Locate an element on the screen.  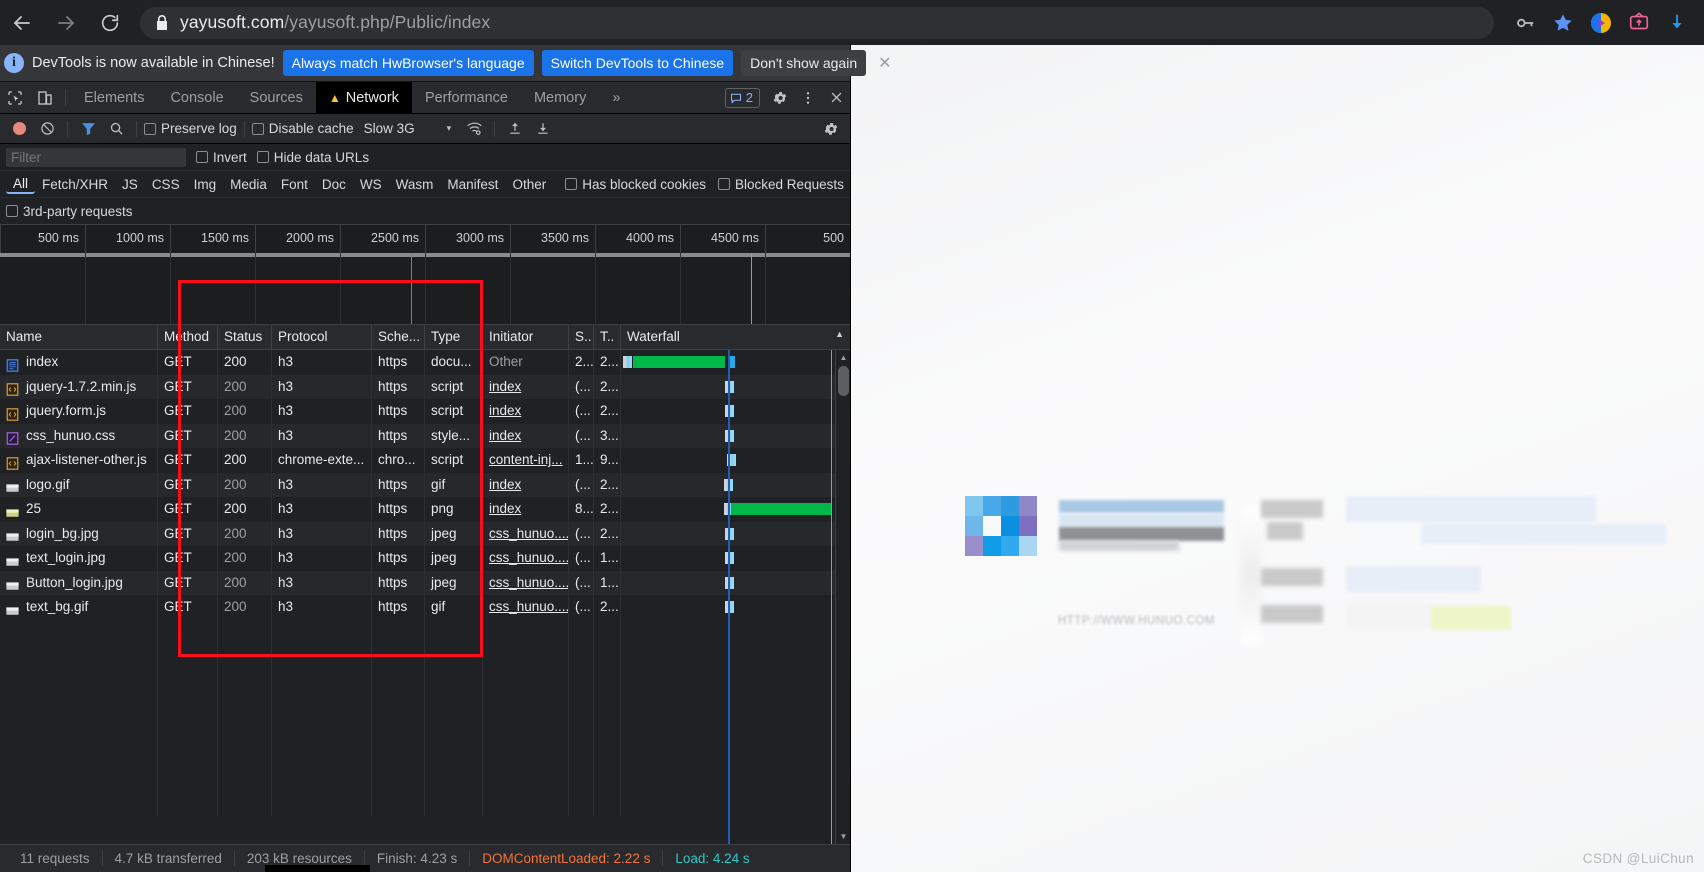
type-chip-manifest: Manifest is located at coordinates (472, 184).